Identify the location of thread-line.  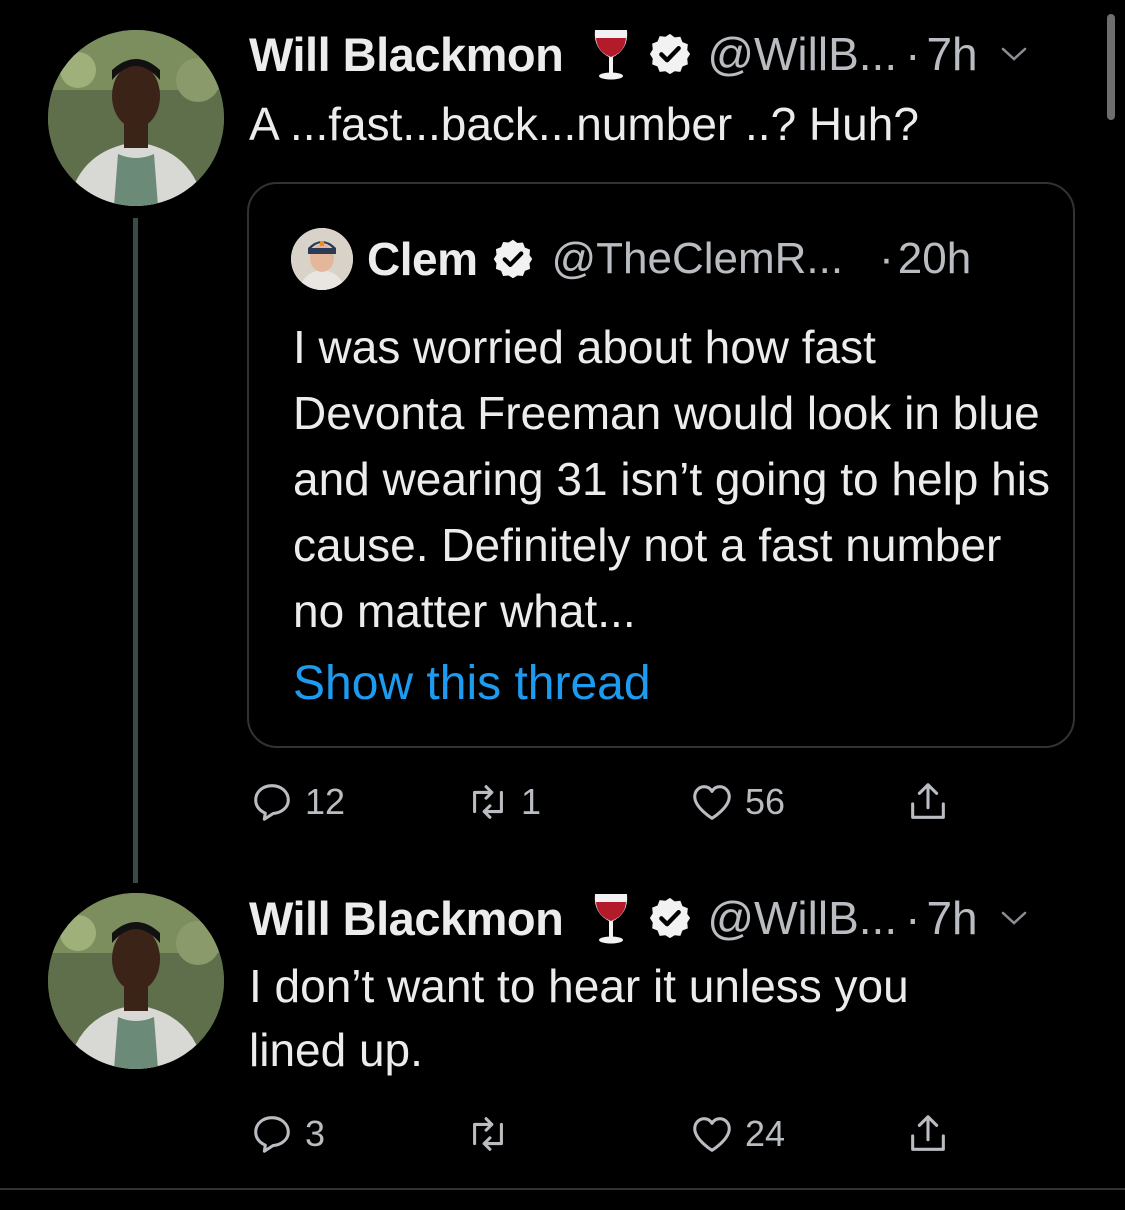
(135, 550).